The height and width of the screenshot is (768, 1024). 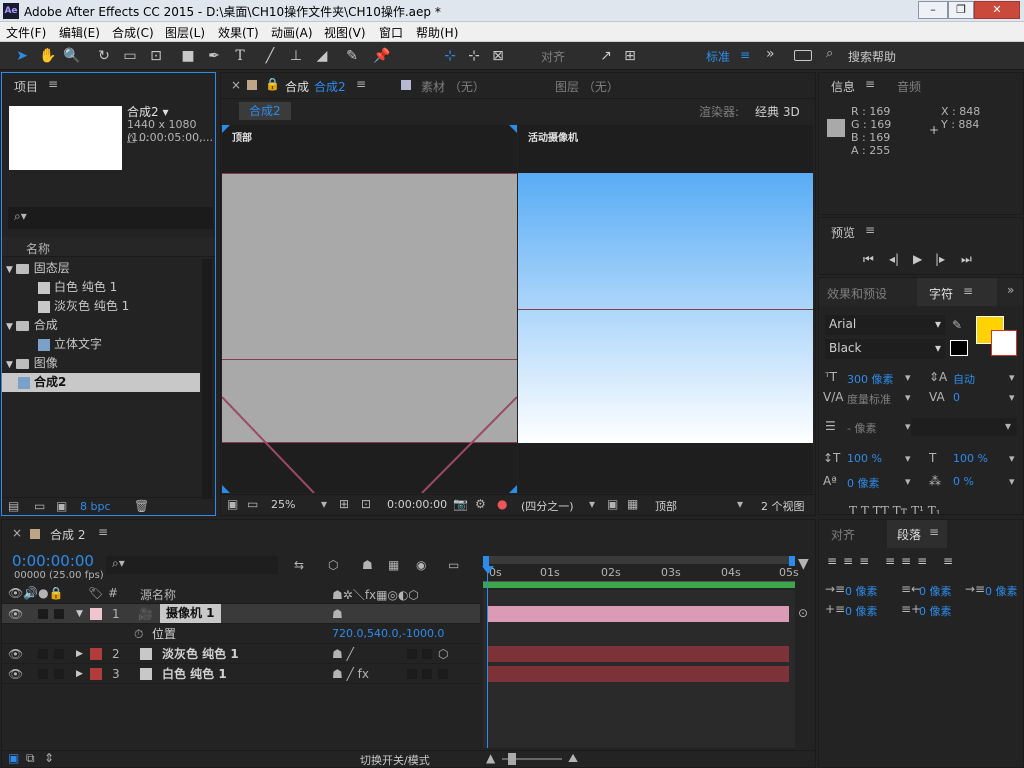 I want to click on timeline-track-area, so click(x=639, y=669).